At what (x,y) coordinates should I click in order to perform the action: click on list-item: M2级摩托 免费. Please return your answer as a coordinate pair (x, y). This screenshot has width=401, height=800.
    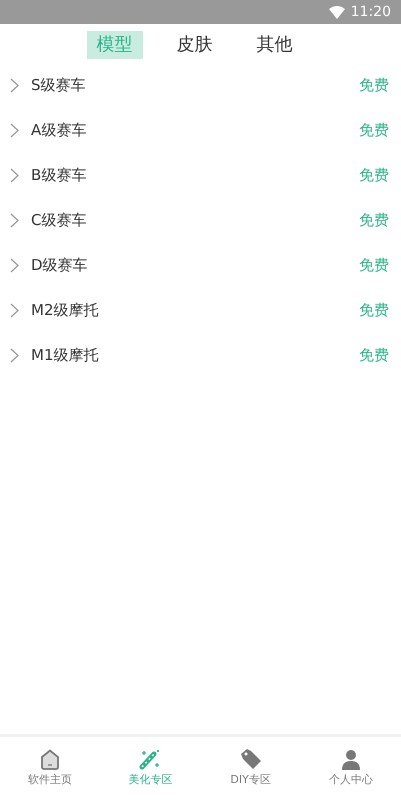
    Looking at the image, I should click on (200, 310).